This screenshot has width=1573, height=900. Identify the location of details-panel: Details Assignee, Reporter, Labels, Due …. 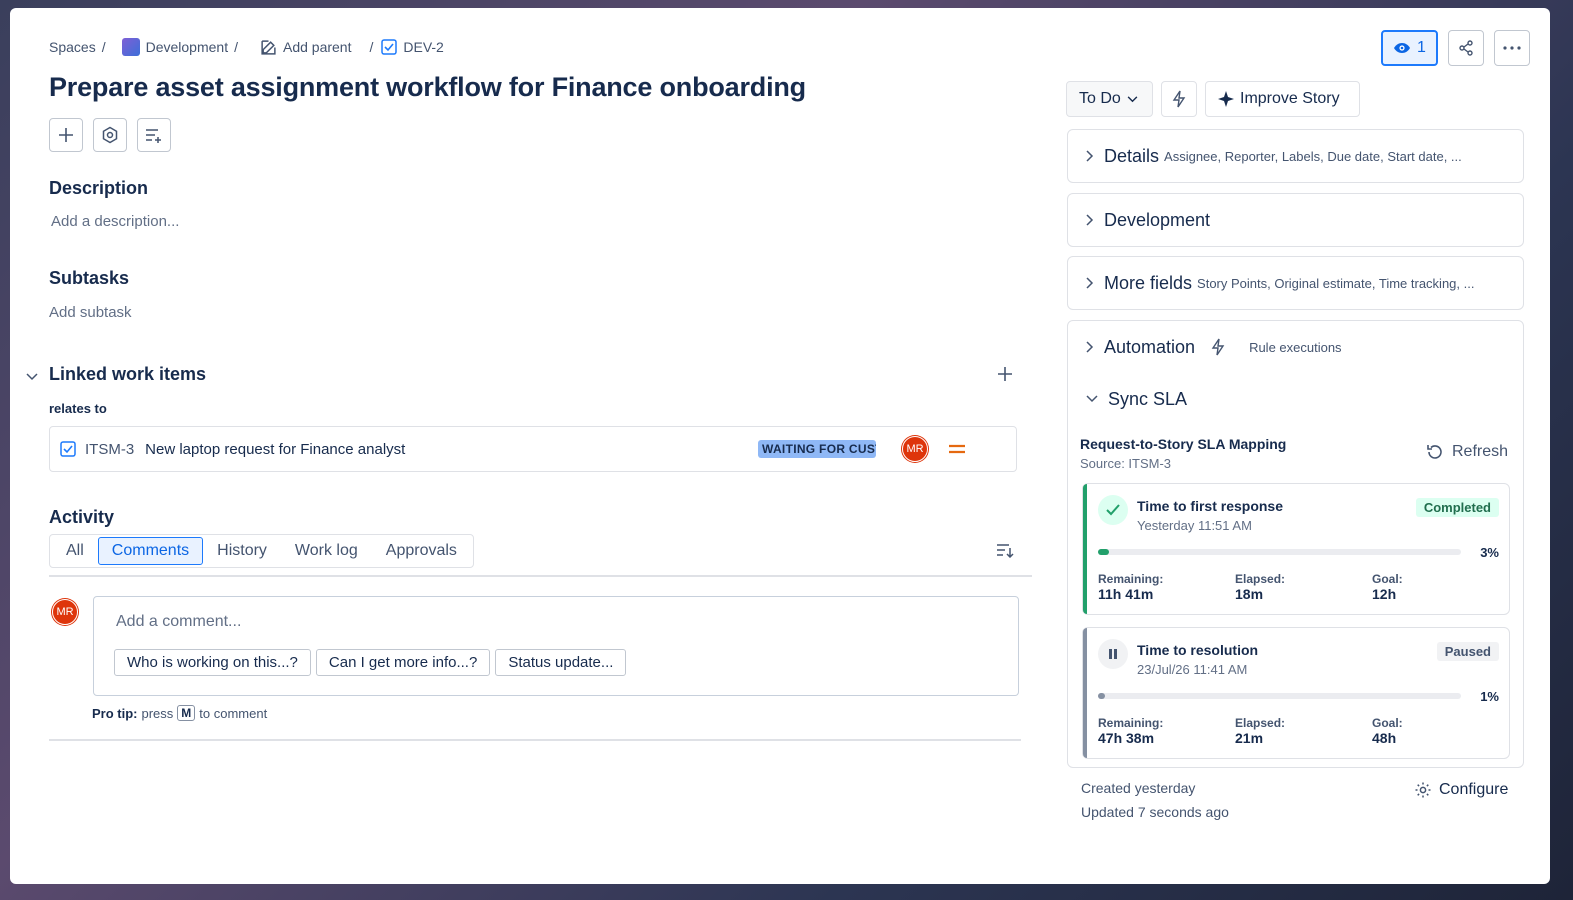
(1295, 156).